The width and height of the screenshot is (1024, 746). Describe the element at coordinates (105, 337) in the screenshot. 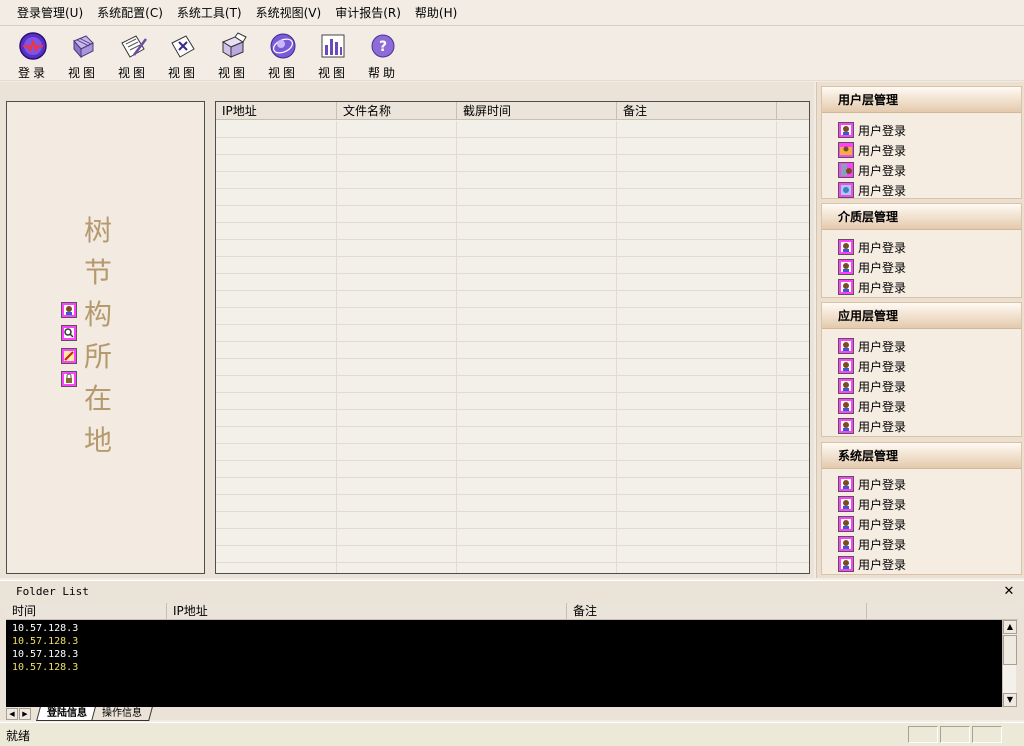

I see `tree-view: 树 节 构 所 在 地` at that location.